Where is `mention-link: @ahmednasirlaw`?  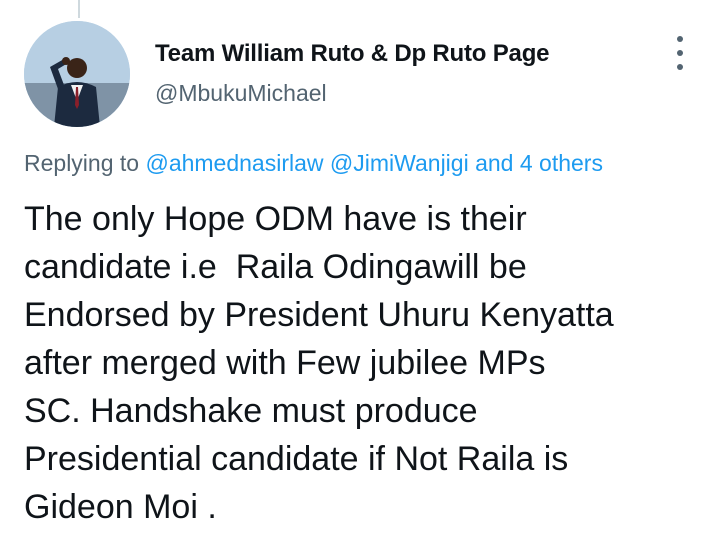
mention-link: @ahmednasirlaw is located at coordinates (234, 163).